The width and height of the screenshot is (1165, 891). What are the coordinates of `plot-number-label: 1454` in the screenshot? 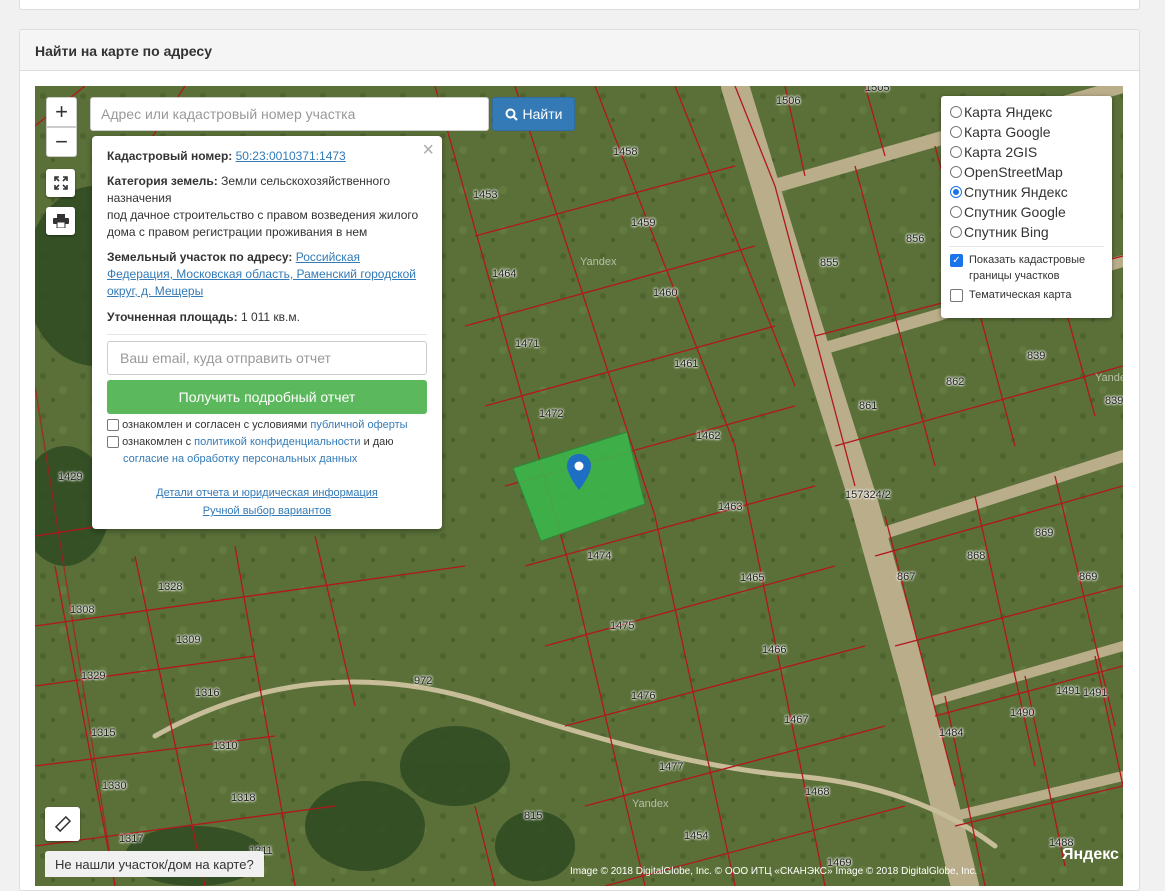 It's located at (696, 836).